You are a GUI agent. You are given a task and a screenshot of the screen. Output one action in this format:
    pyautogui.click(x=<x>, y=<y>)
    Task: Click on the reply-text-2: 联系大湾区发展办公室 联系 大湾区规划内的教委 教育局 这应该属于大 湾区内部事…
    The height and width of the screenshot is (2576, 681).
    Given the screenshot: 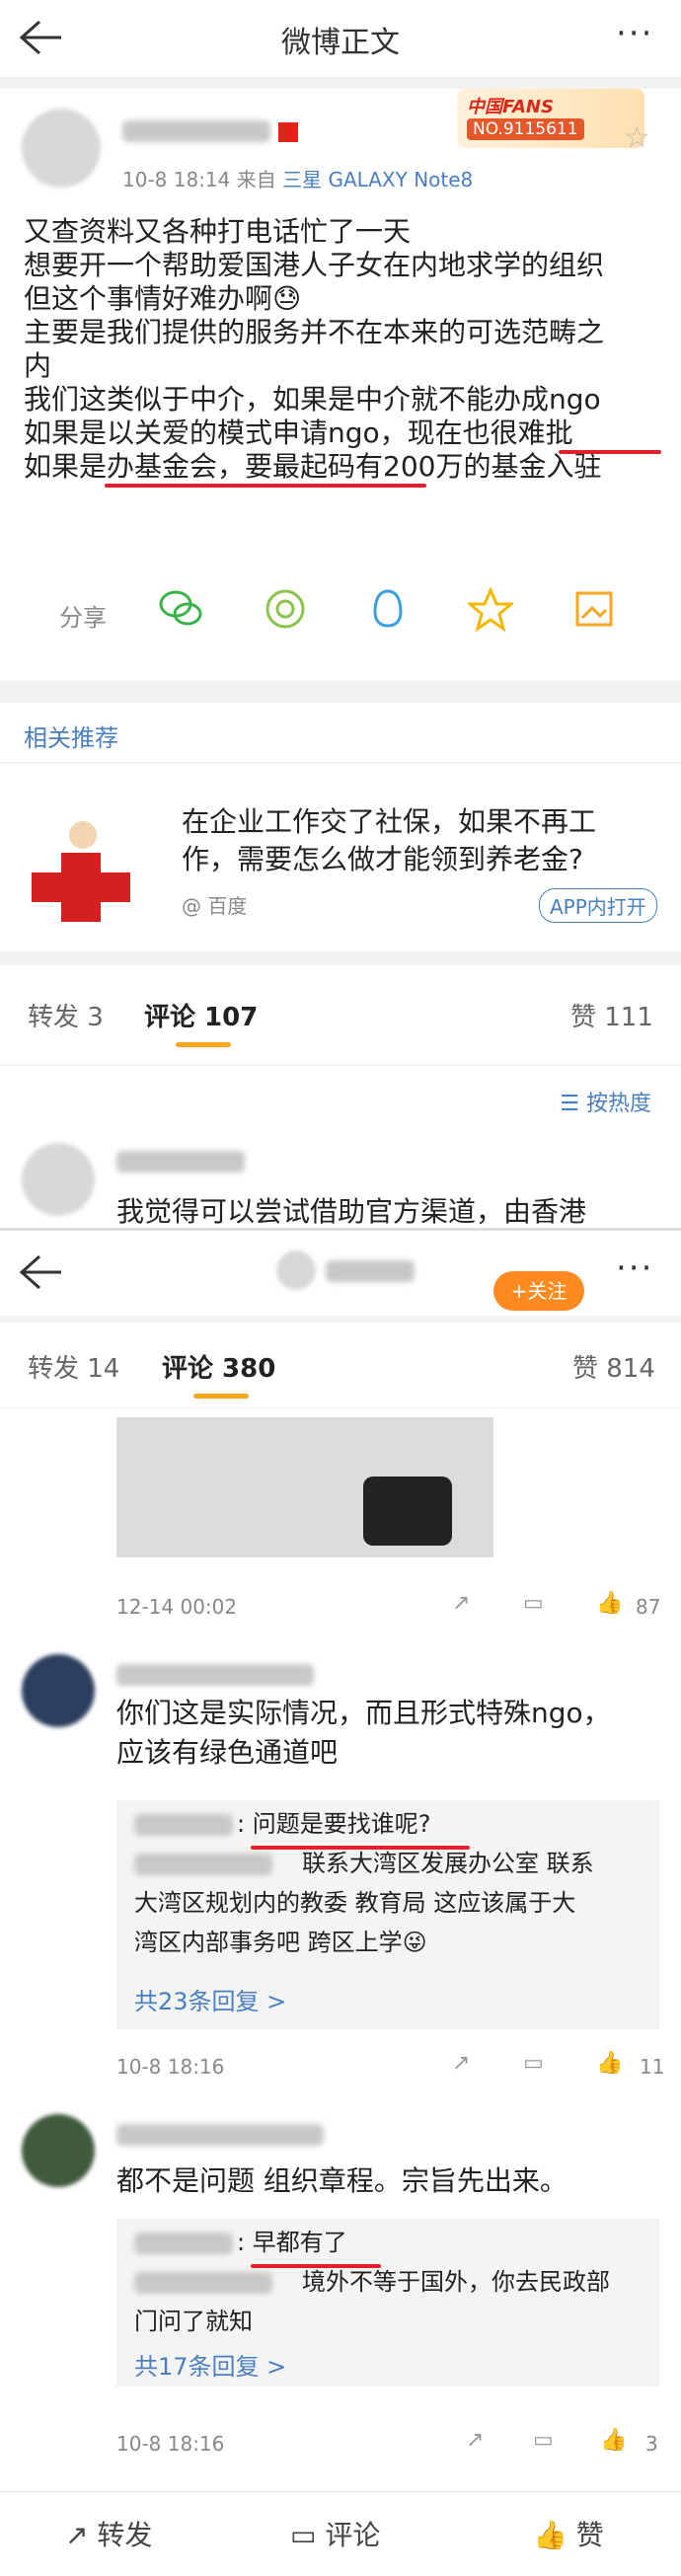 What is the action you would take?
    pyautogui.click(x=364, y=1903)
    